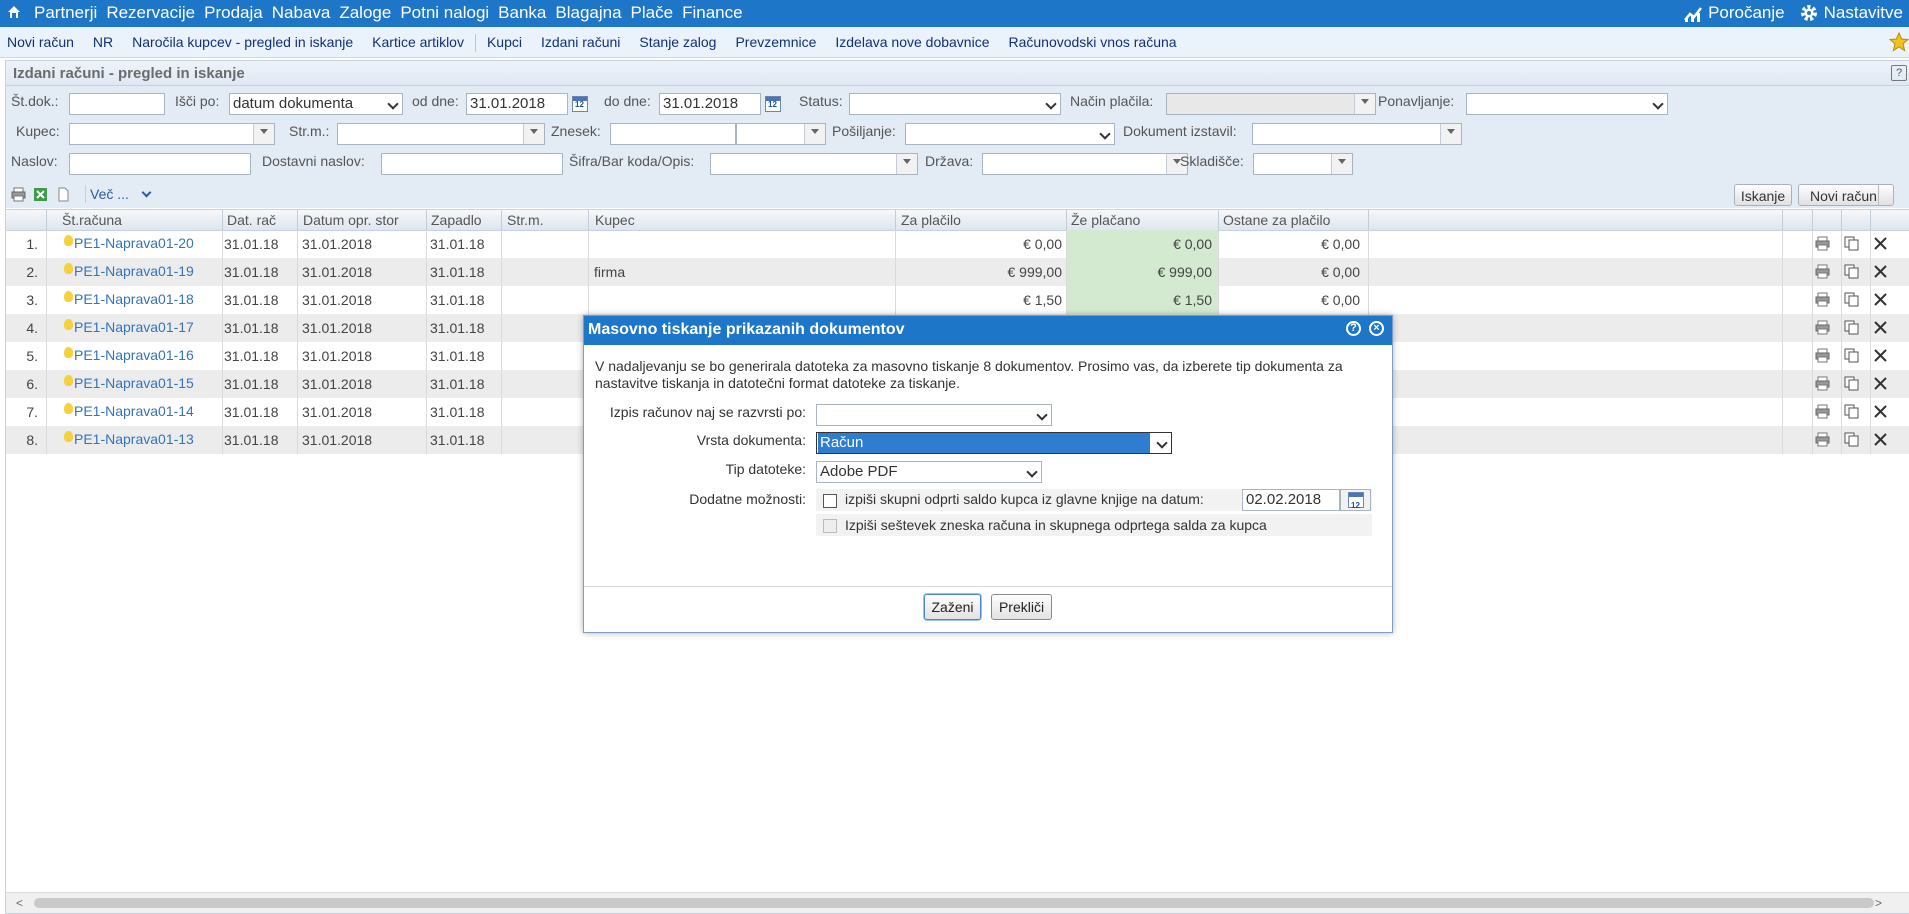  I want to click on settings-menu: Nastavitve, so click(1863, 13).